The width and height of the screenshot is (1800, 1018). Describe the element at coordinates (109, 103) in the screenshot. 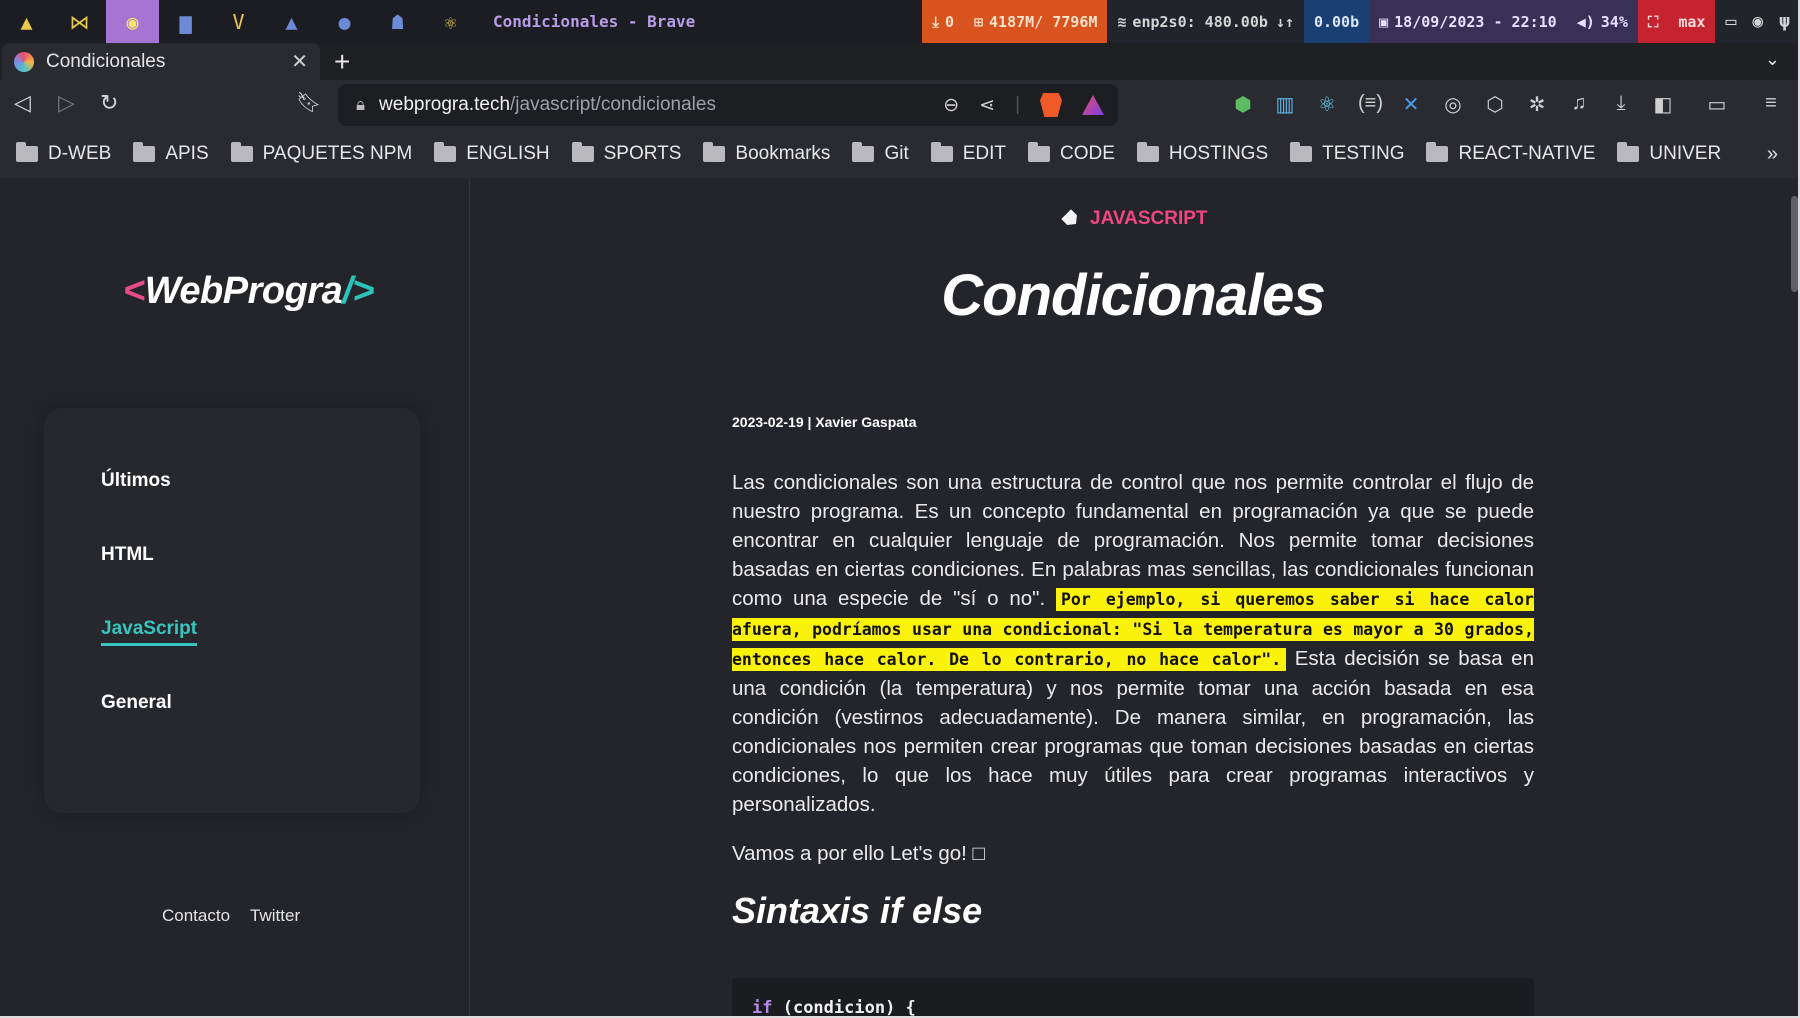

I see `reload-icon: ↻` at that location.